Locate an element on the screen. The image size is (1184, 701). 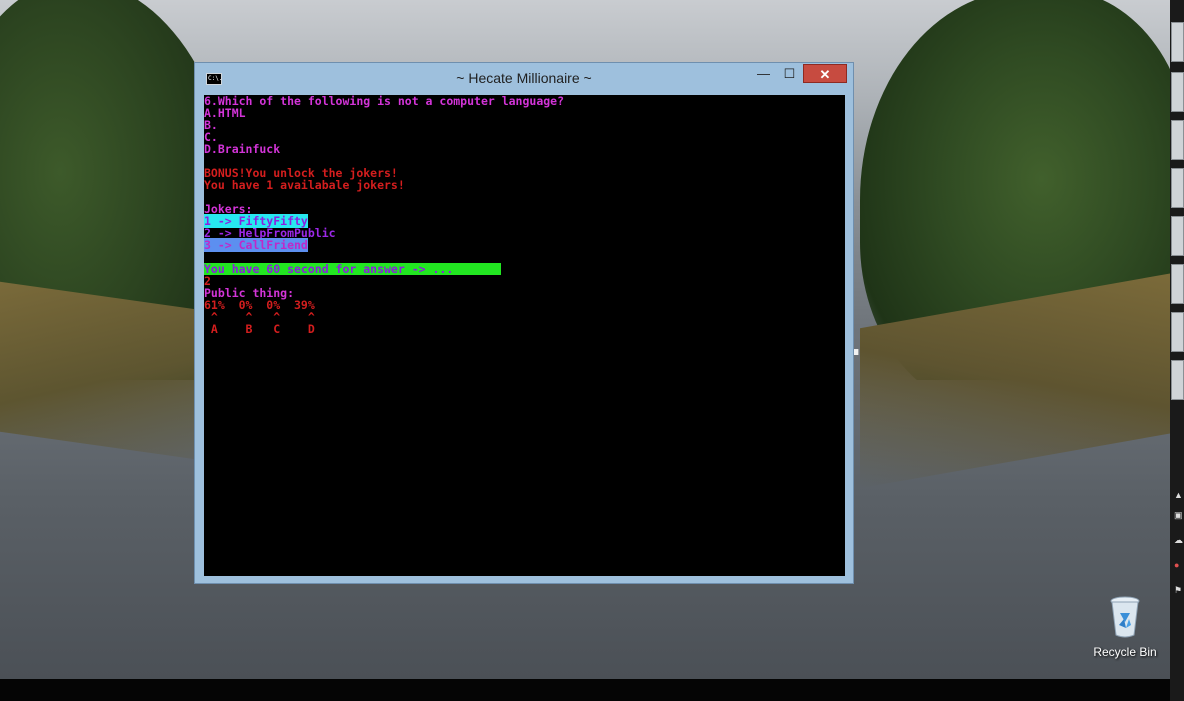
tray-network-icon: ▣ is located at coordinates (1179, 515).